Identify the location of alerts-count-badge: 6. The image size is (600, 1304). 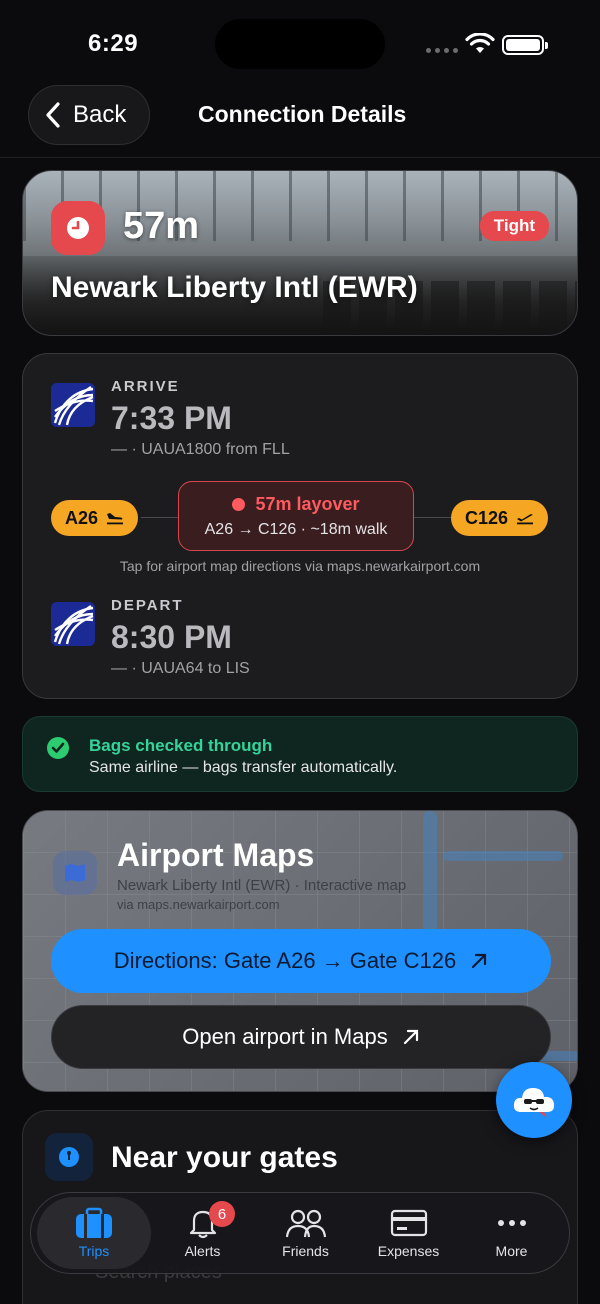
(222, 1214).